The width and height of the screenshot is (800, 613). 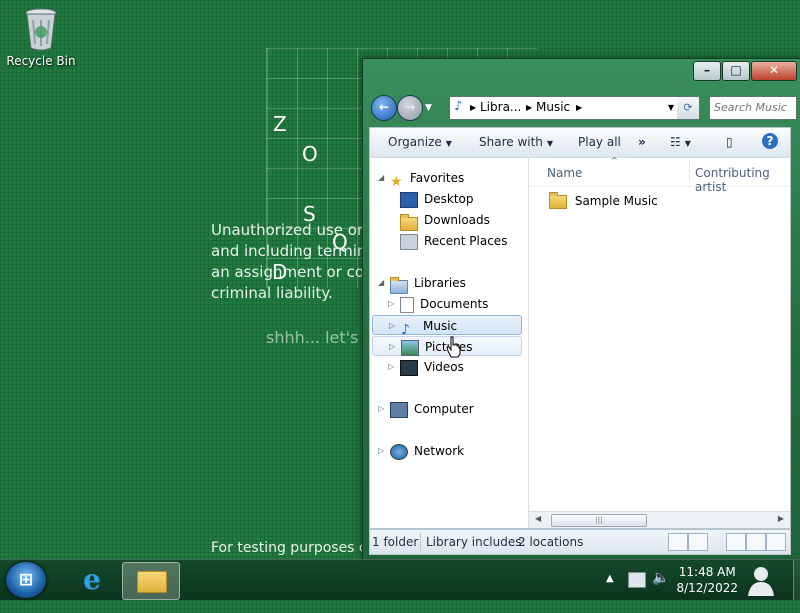 What do you see at coordinates (41, 61) in the screenshot?
I see `recycle-bin-label: Recycle Bin` at bounding box center [41, 61].